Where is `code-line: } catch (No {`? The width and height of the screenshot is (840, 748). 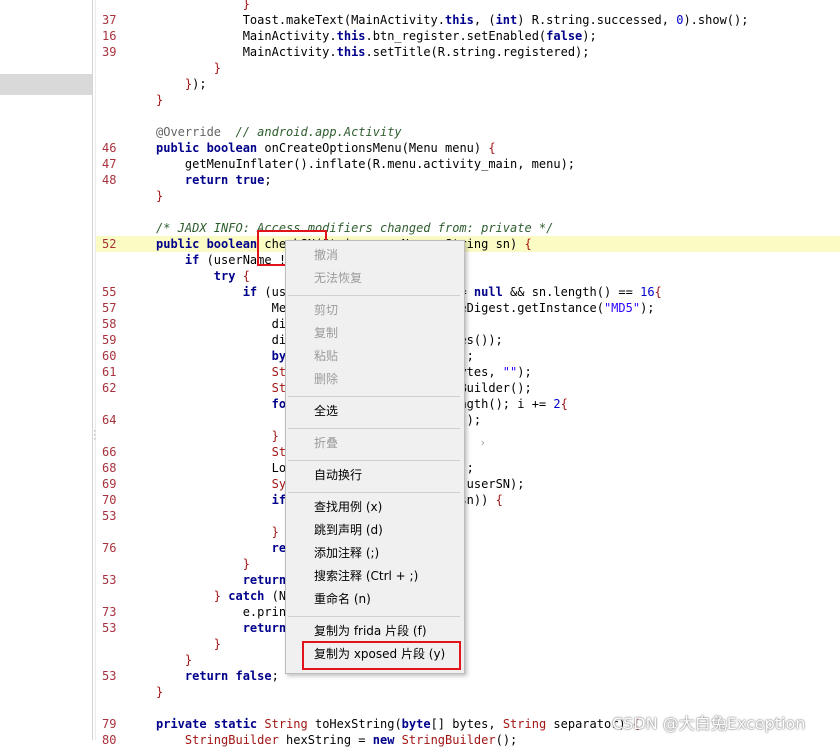
code-line: } catch (No { is located at coordinates (468, 596).